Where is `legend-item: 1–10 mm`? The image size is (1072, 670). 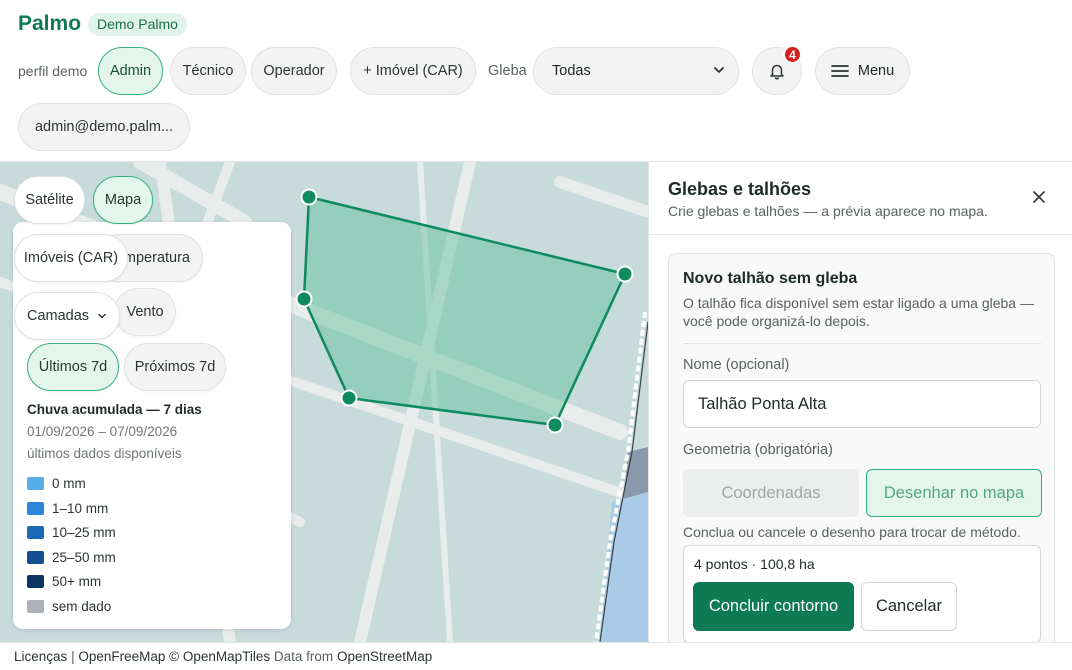
legend-item: 1–10 mm is located at coordinates (67, 508).